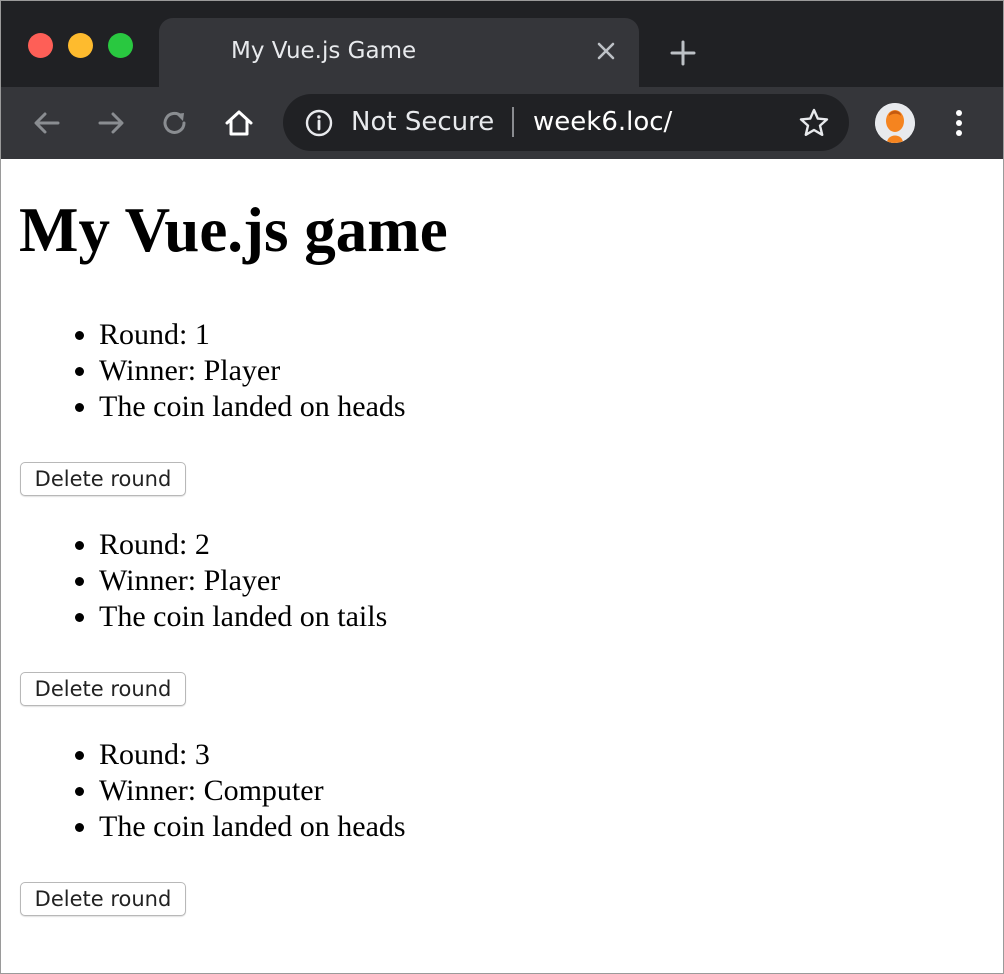 The image size is (1004, 974). I want to click on round-winner: Winner: Computer, so click(551, 791).